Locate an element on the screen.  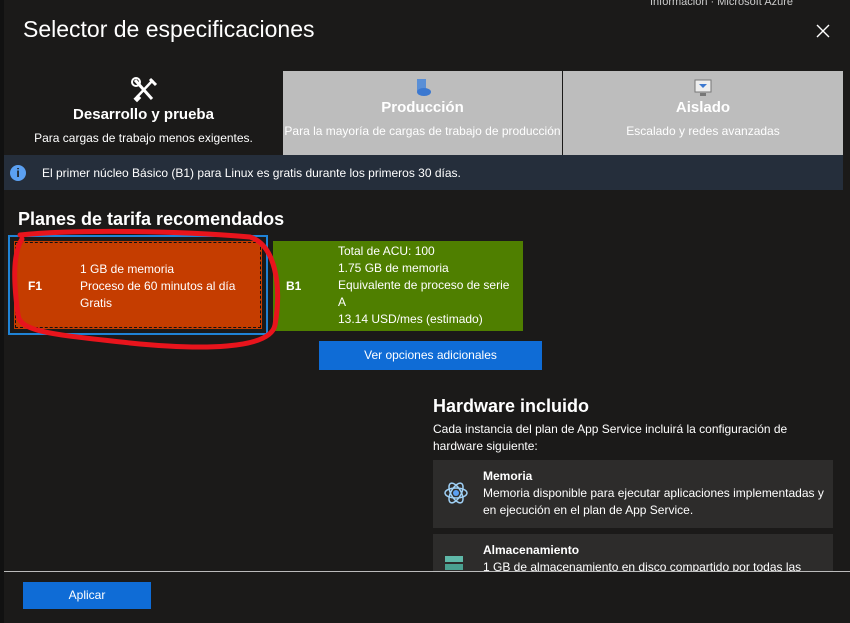
hardware-title: Hardware incluido is located at coordinates (511, 406).